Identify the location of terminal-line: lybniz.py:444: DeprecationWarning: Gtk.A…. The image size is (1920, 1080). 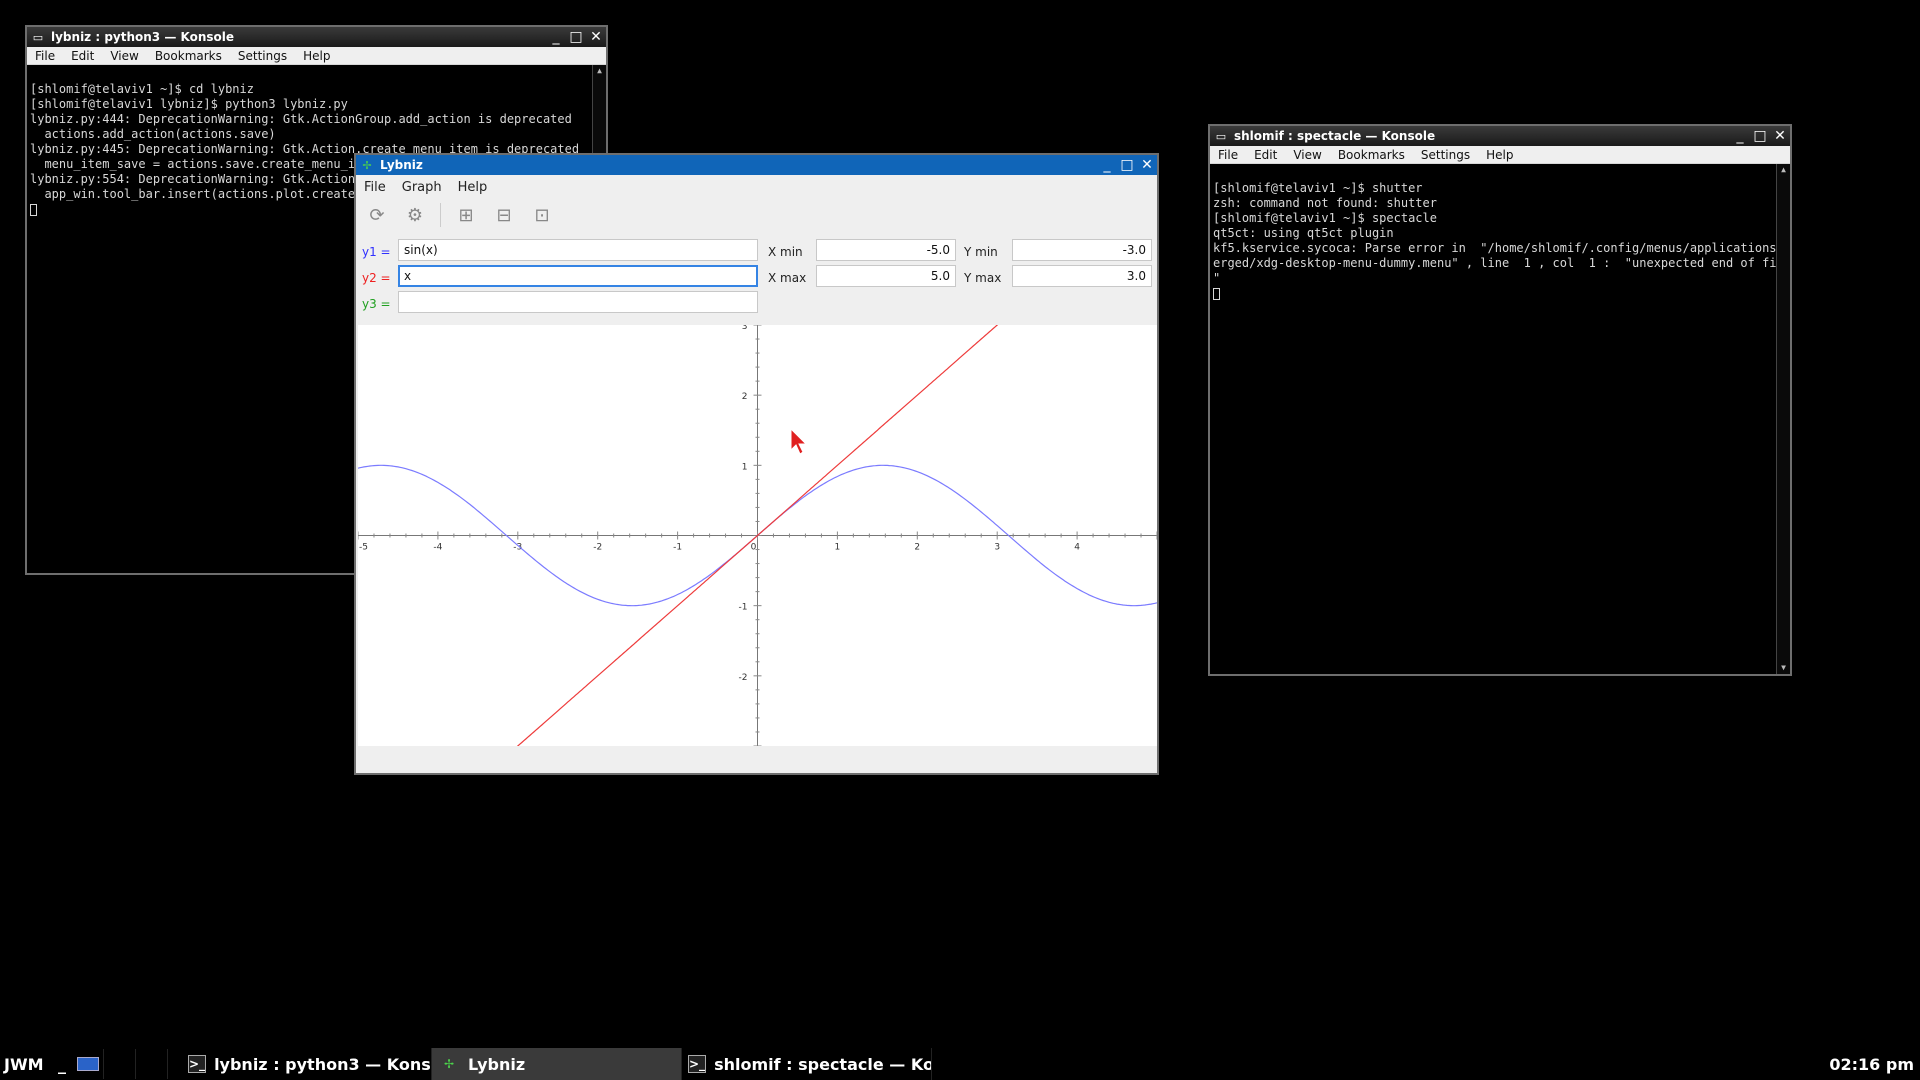
(301, 119).